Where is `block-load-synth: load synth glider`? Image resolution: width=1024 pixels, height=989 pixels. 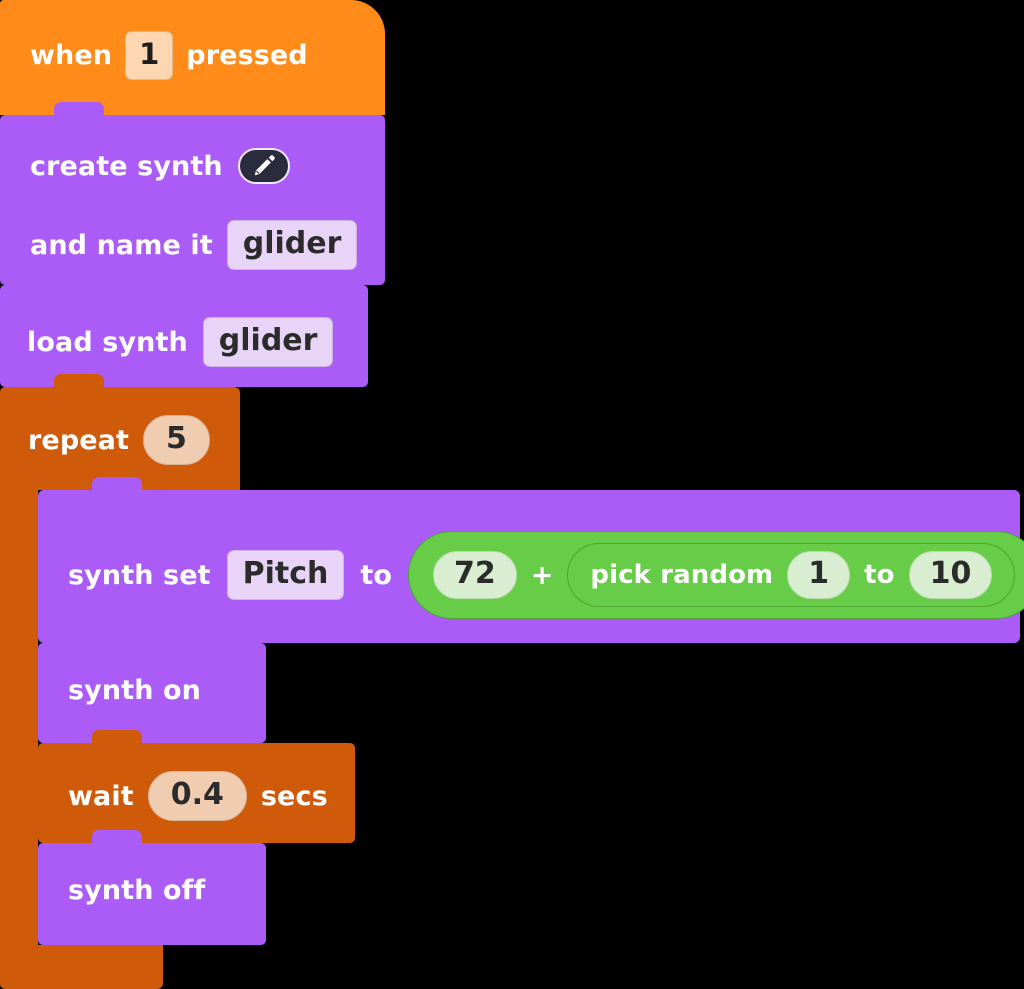
block-load-synth: load synth glider is located at coordinates (184, 329).